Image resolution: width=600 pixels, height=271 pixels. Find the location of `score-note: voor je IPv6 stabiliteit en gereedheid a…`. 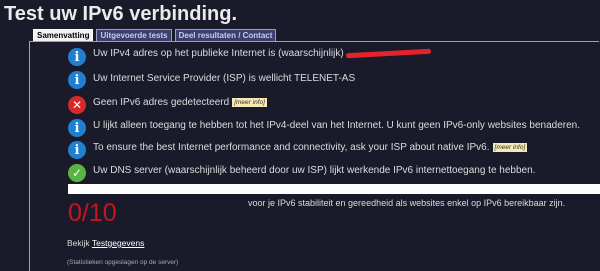

score-note: voor je IPv6 stabiliteit en gereedheid a… is located at coordinates (407, 203).